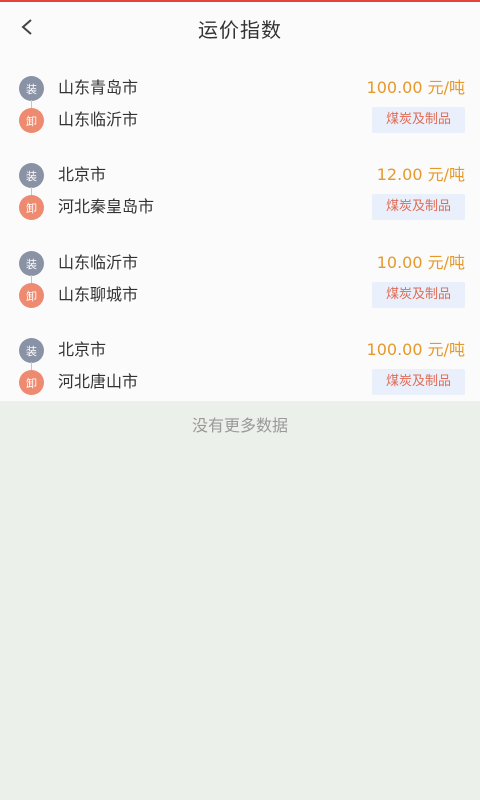 The width and height of the screenshot is (480, 800). What do you see at coordinates (106, 206) in the screenshot?
I see `destination-city: 河北秦皇岛市` at bounding box center [106, 206].